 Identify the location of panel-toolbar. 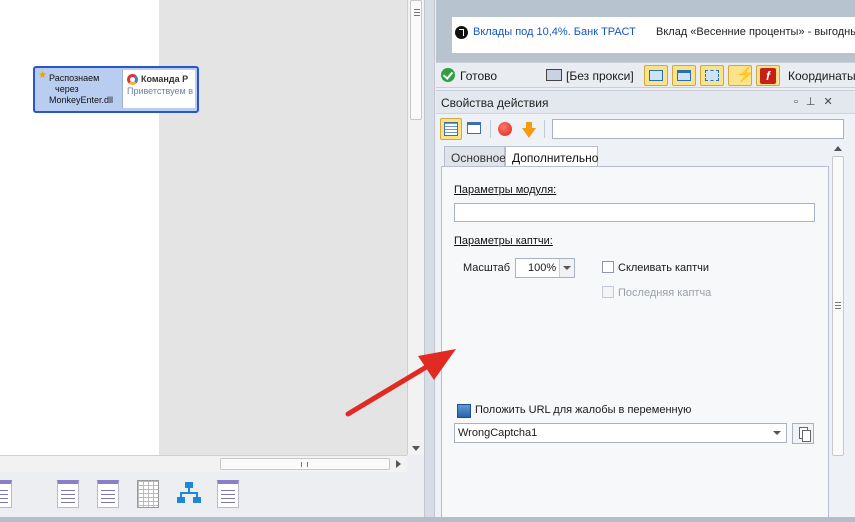
(645, 129).